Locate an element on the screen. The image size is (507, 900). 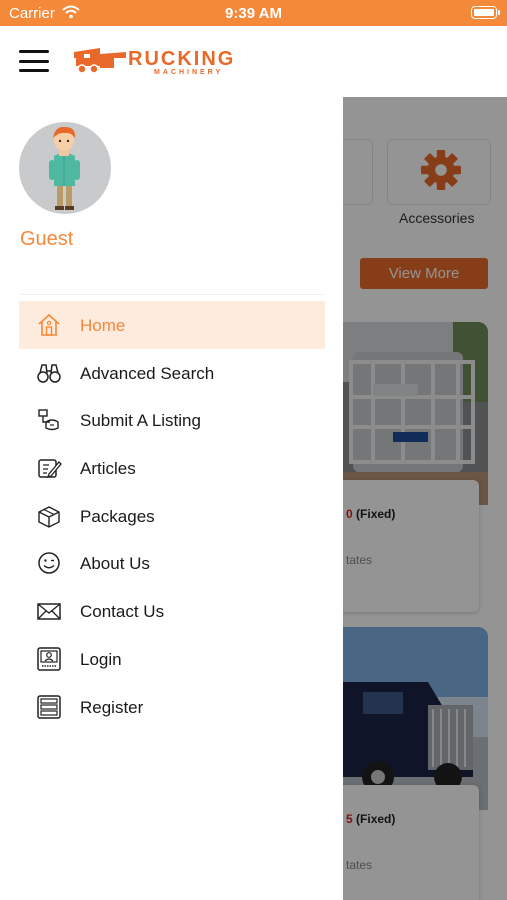
drawer-item-label: Contact Us is located at coordinates (122, 612).